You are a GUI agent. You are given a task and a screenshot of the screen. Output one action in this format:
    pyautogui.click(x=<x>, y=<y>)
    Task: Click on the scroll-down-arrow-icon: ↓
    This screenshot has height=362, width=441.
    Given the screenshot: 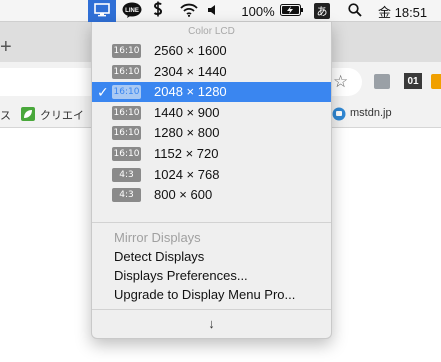 What is the action you would take?
    pyautogui.click(x=211, y=324)
    